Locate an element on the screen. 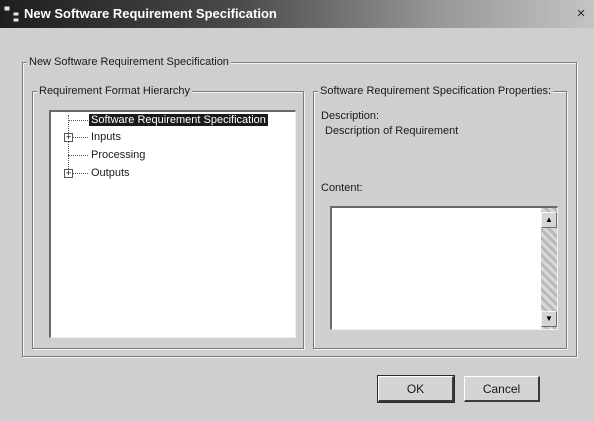 This screenshot has height=421, width=594. description-label: Description: is located at coordinates (350, 116).